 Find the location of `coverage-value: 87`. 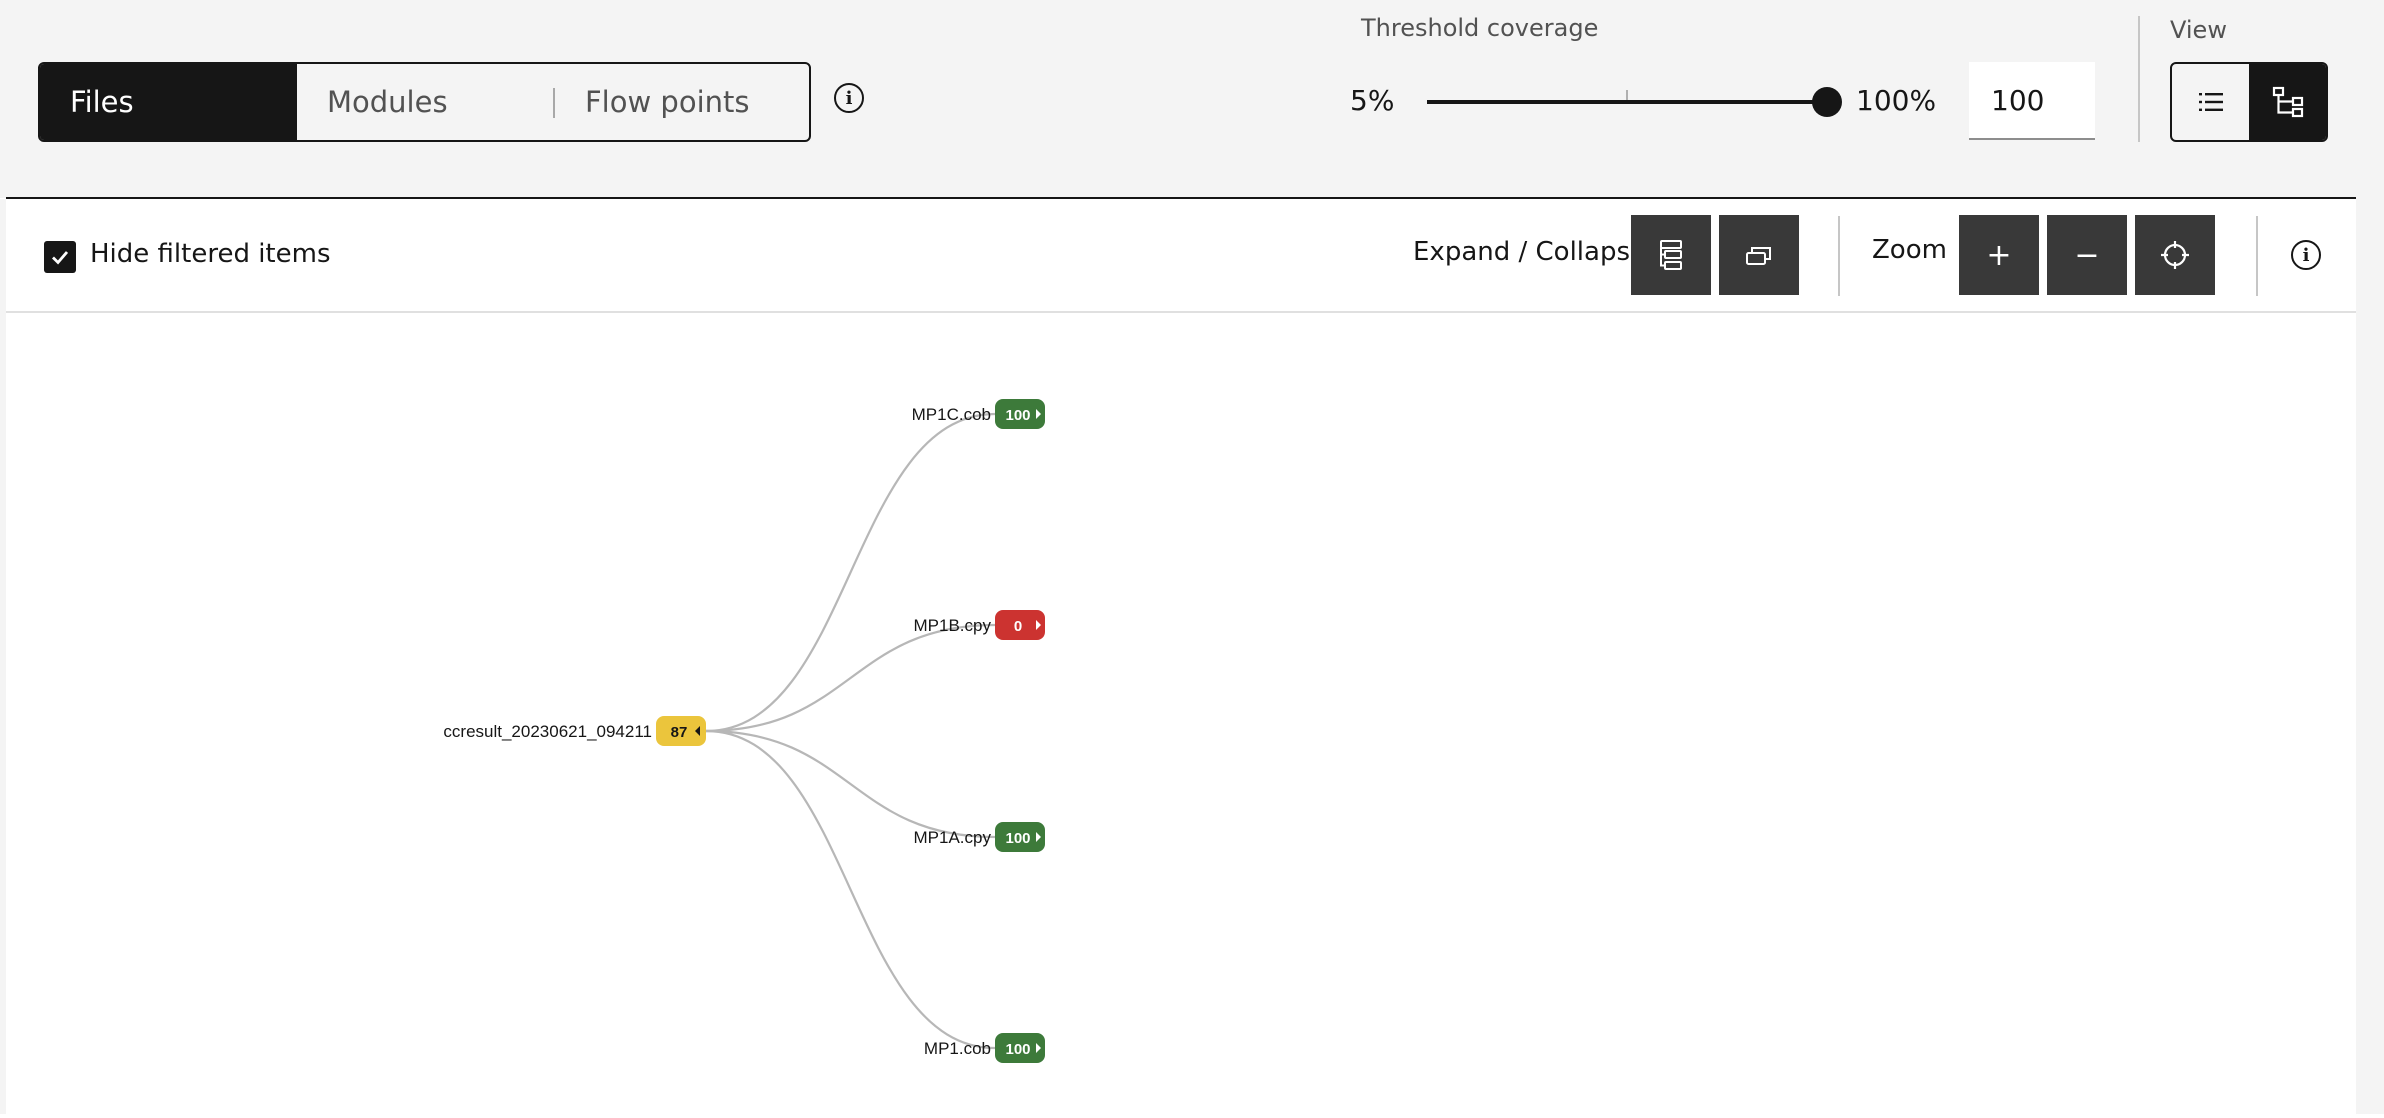

coverage-value: 87 is located at coordinates (679, 732).